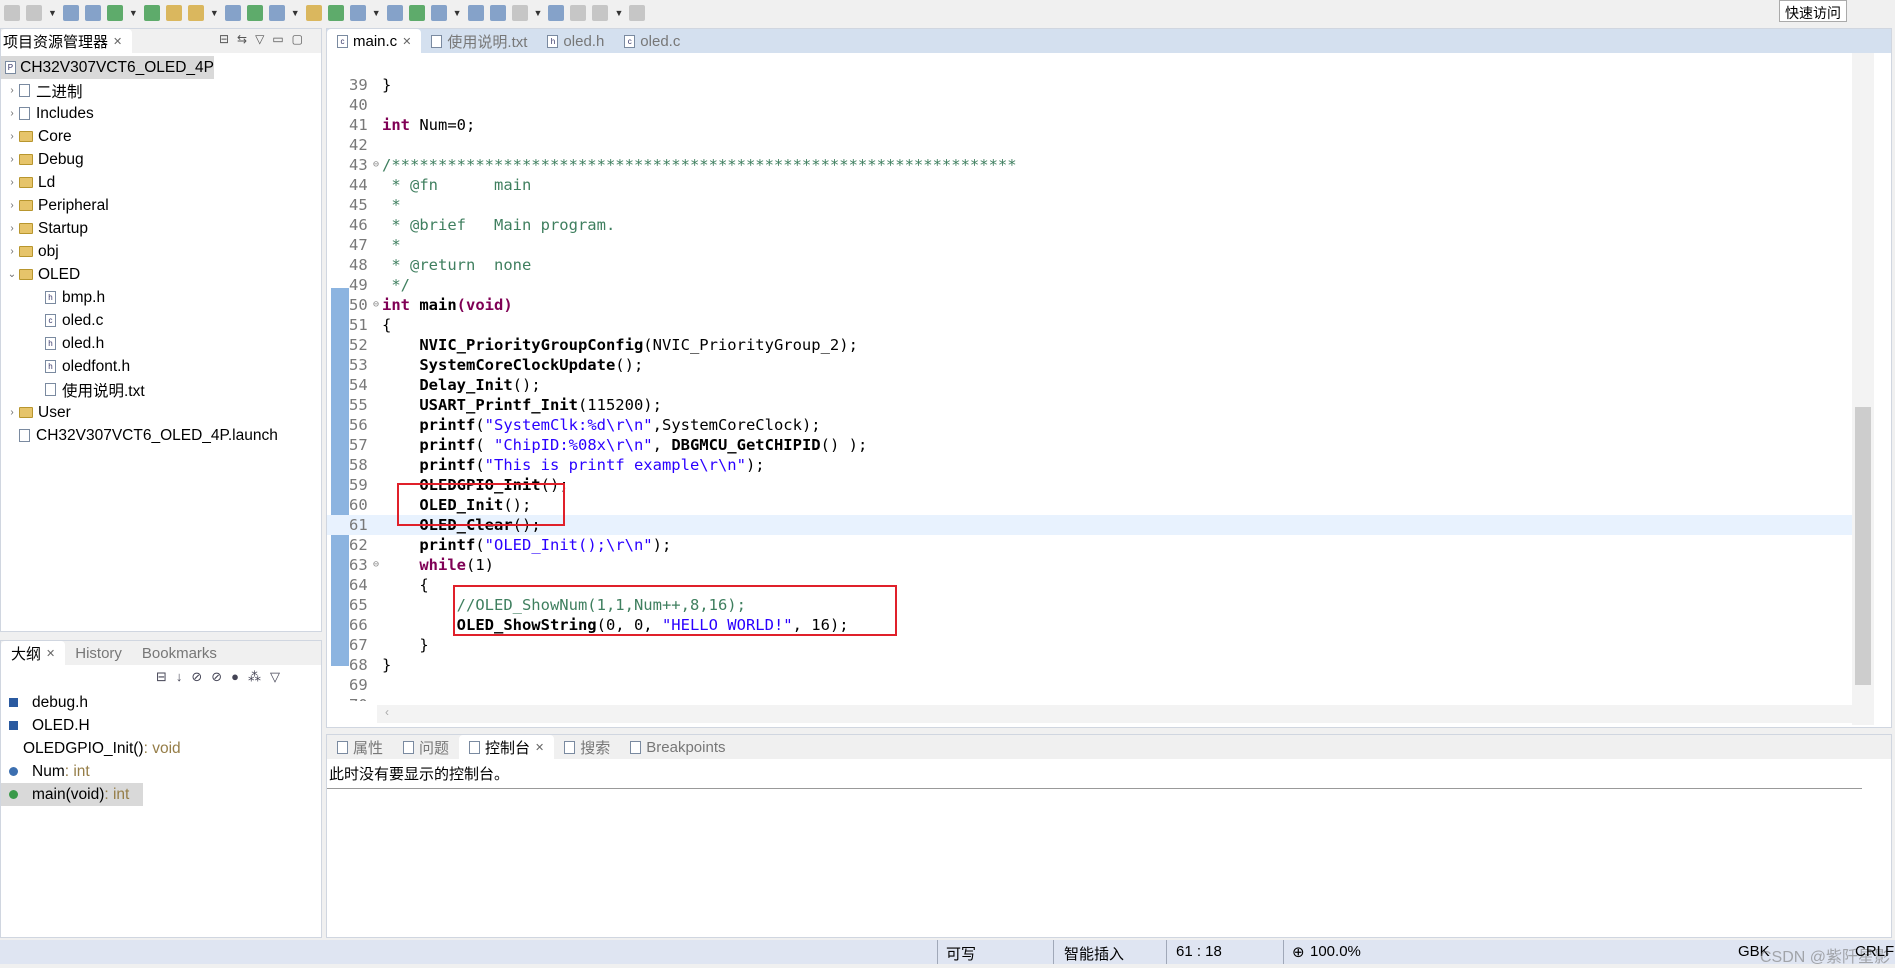 The image size is (1895, 968). What do you see at coordinates (1863, 546) in the screenshot?
I see `scrollbar-thumb` at bounding box center [1863, 546].